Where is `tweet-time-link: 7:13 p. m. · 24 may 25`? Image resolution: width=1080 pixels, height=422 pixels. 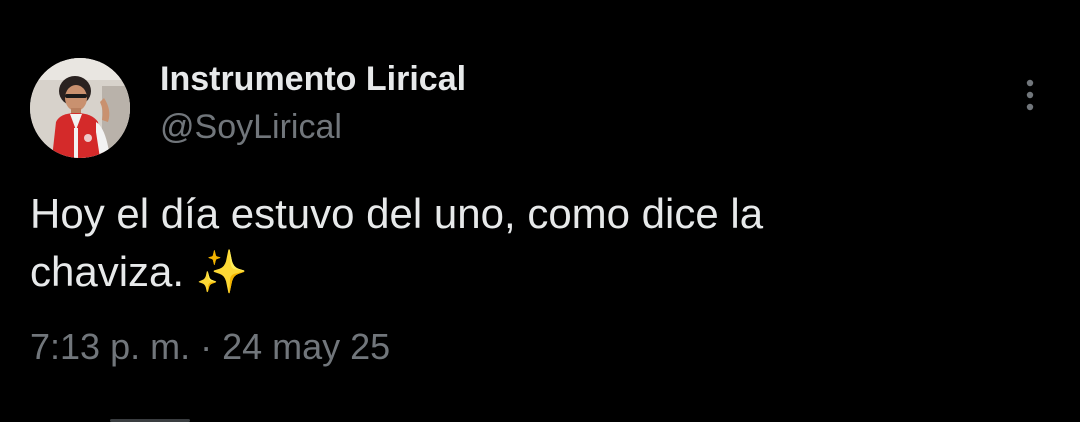 tweet-time-link: 7:13 p. m. · 24 may 25 is located at coordinates (210, 346).